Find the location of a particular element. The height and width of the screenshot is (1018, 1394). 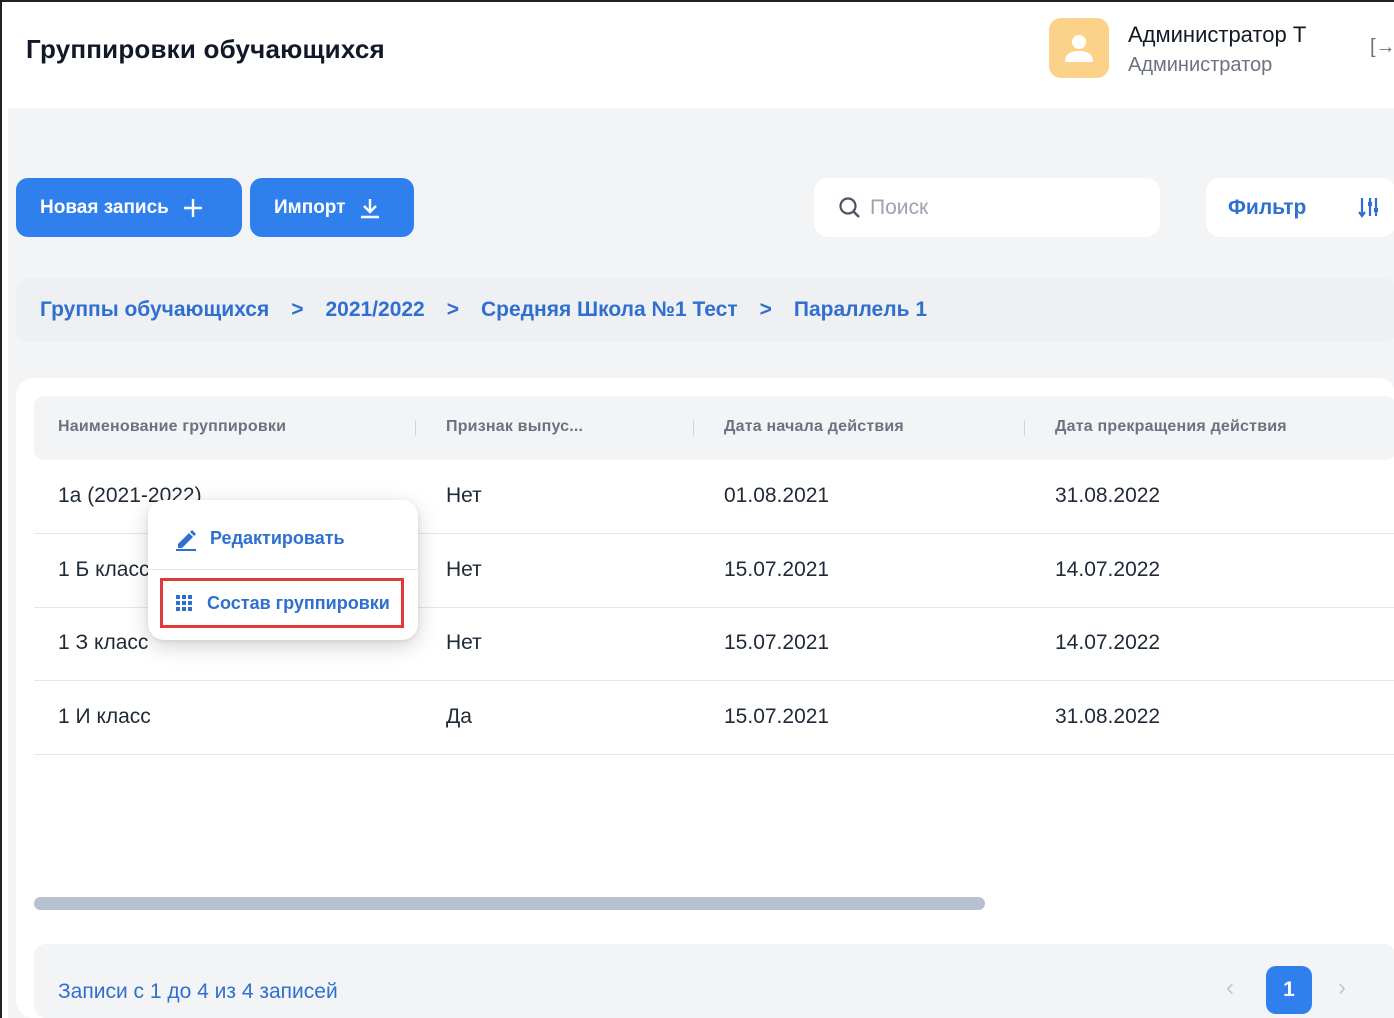

menu-item-edit-label: Редактировать is located at coordinates (277, 538).